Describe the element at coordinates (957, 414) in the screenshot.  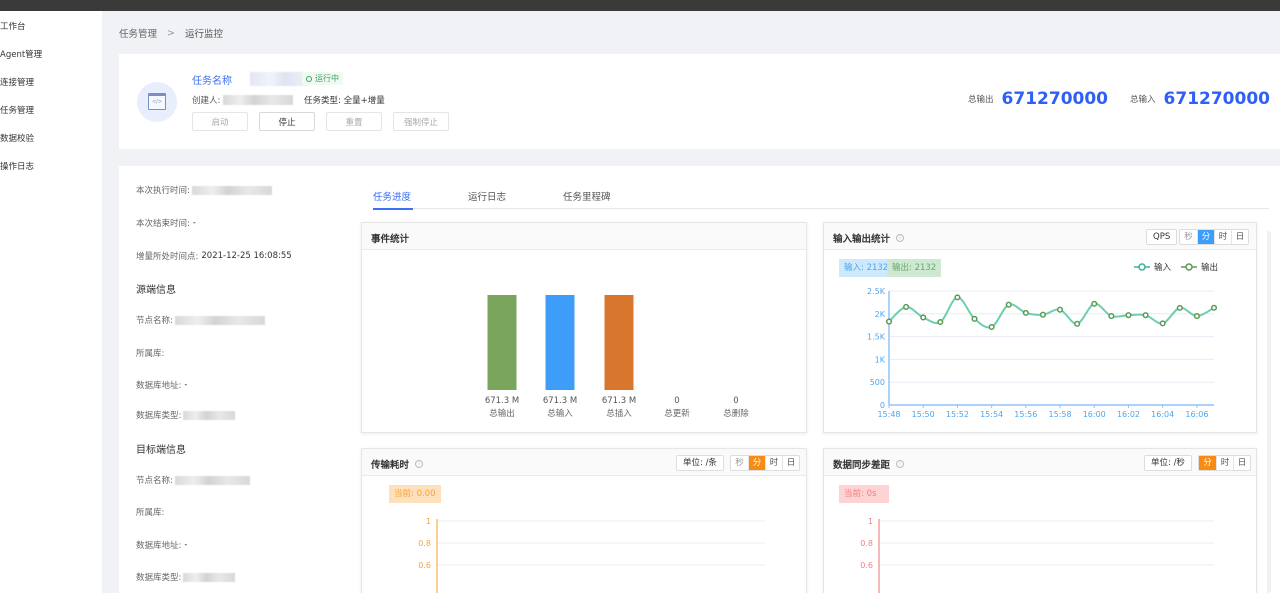
I see `x-tick-label: 15:52` at that location.